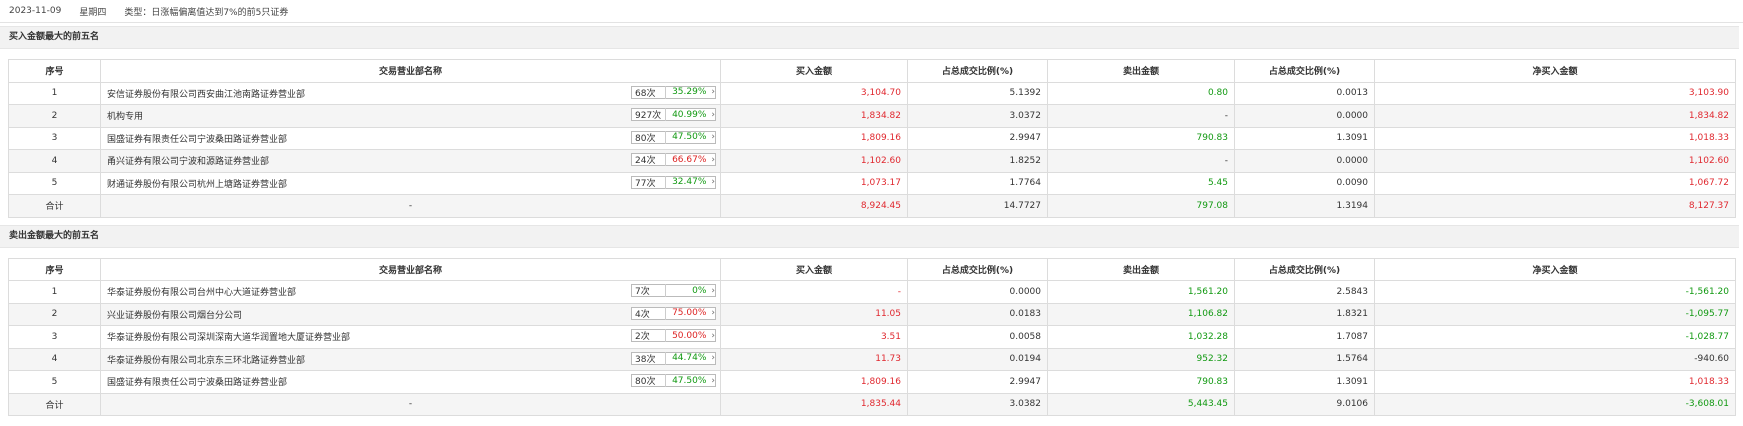 This screenshot has height=426, width=1743. Describe the element at coordinates (814, 314) in the screenshot. I see `buy-amount: 11.05` at that location.